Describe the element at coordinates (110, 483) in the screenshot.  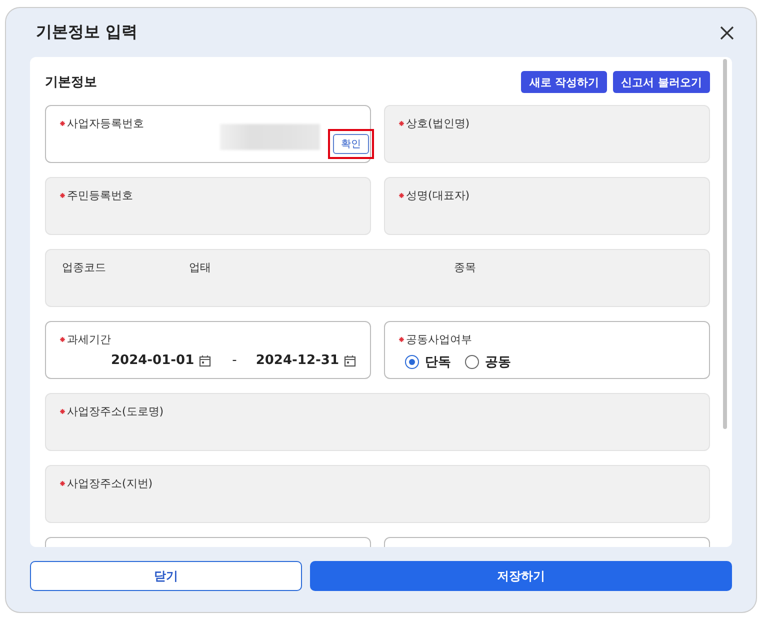
I see `field-label: 사업장주소(지번)` at that location.